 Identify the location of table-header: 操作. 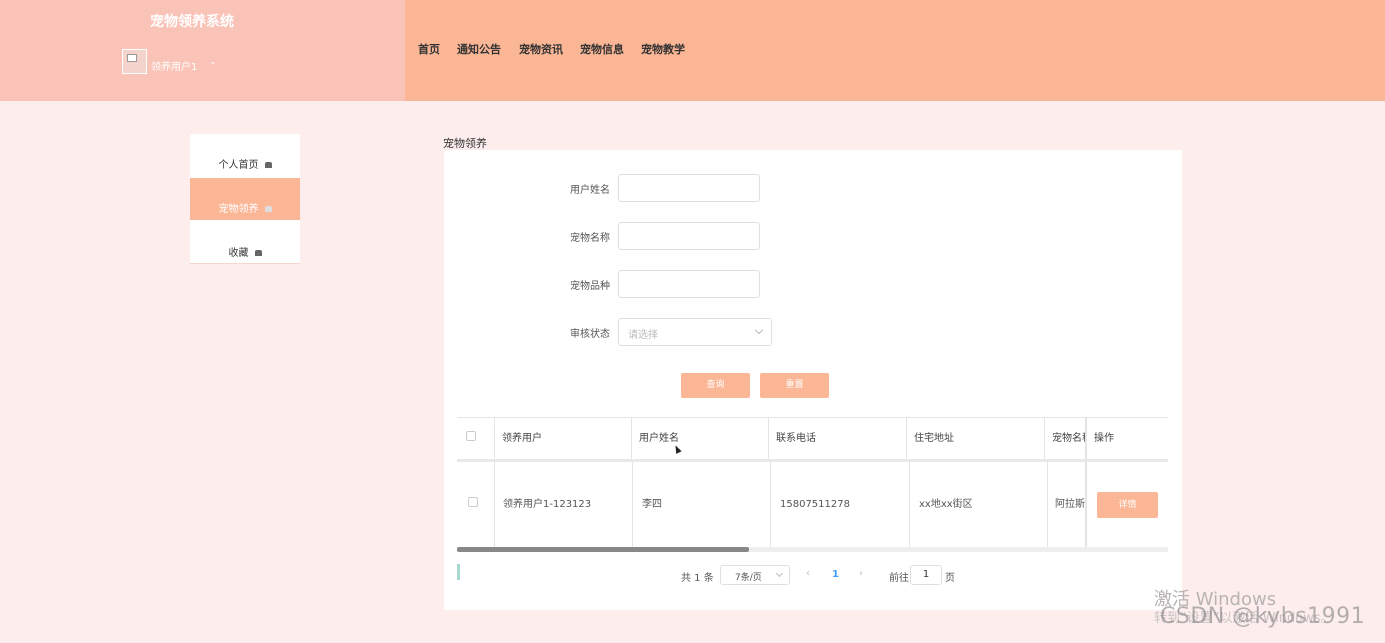
(1127, 439).